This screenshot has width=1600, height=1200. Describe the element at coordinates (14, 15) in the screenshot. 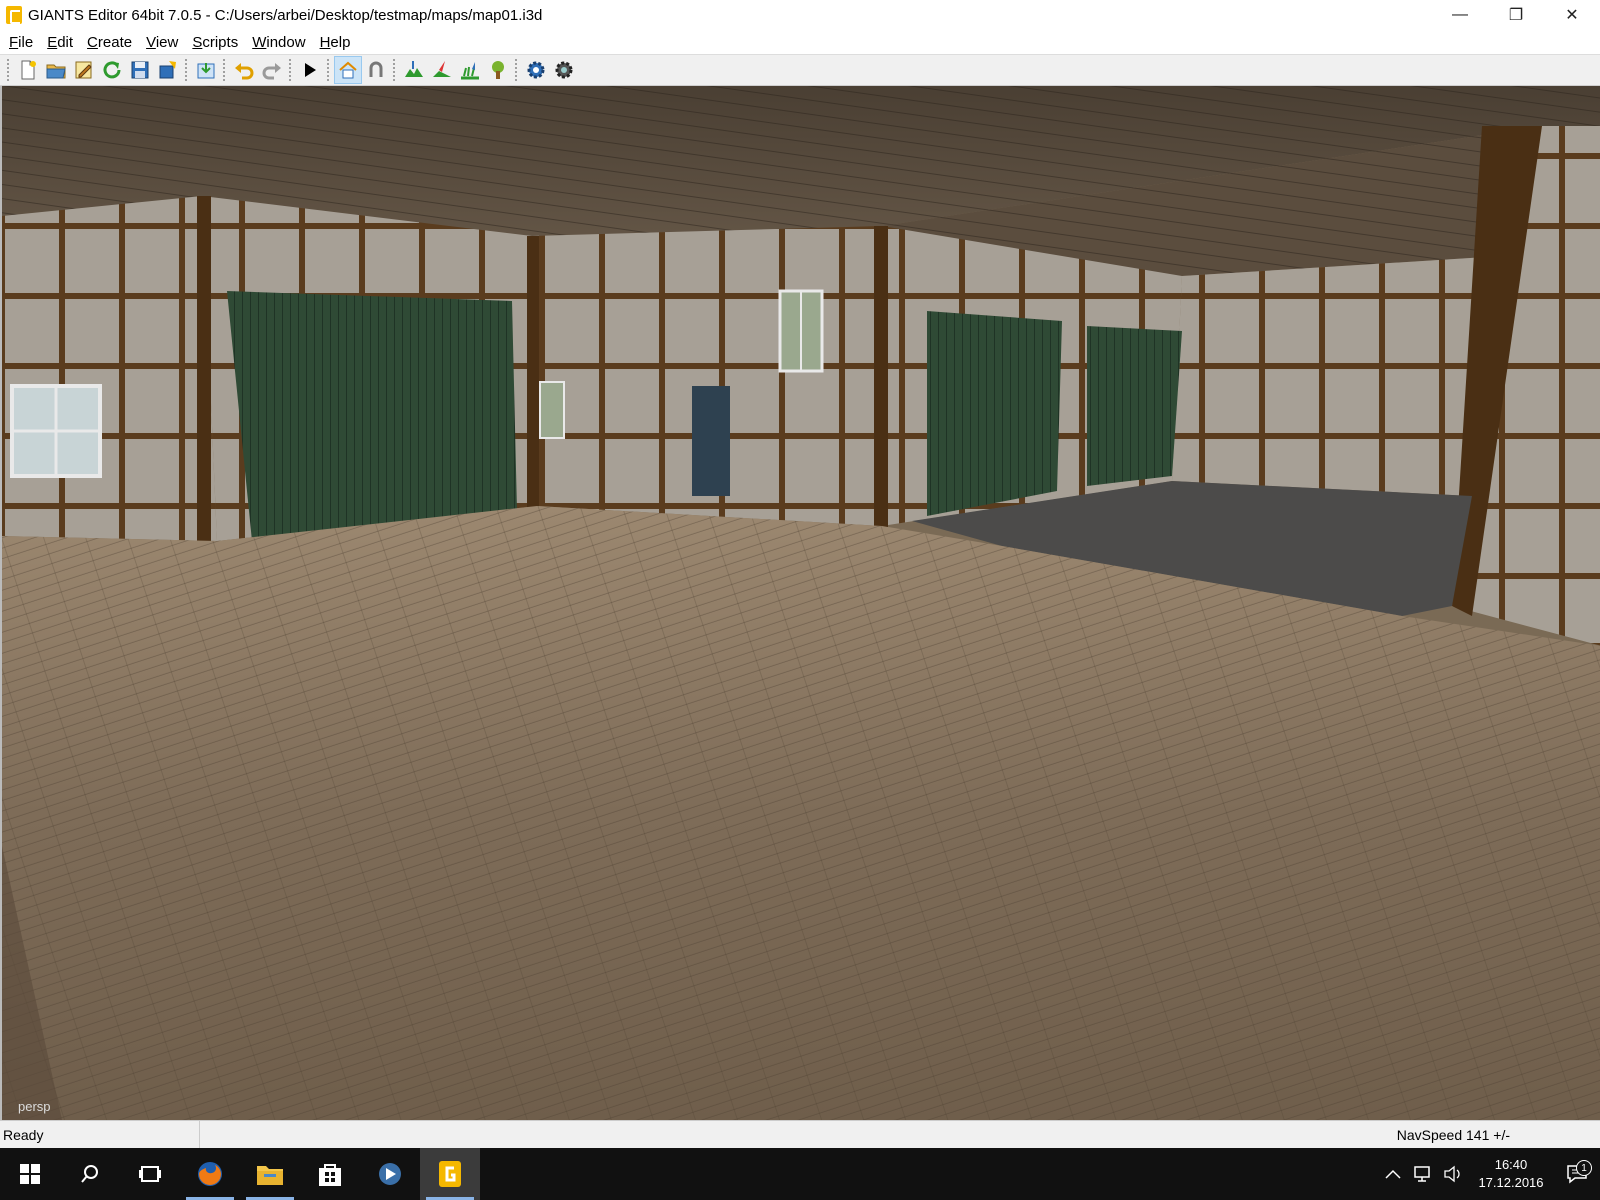

I see `giants-app-icon` at that location.